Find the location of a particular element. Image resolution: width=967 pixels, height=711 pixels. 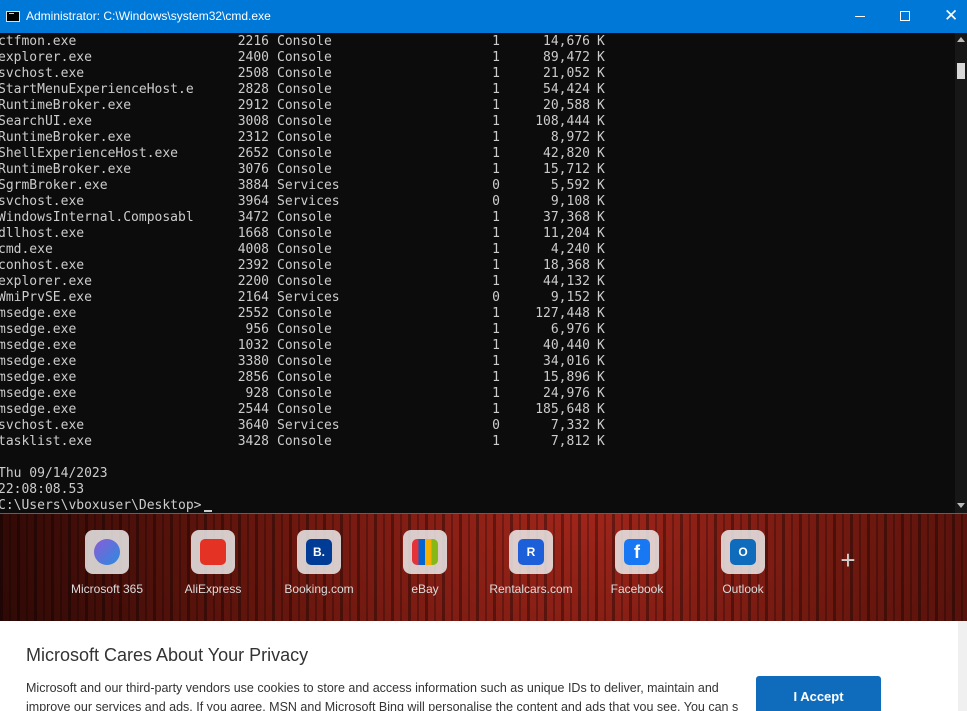

process-row: msedge.exe 1032 Console 1 40,440 K is located at coordinates (477, 346).